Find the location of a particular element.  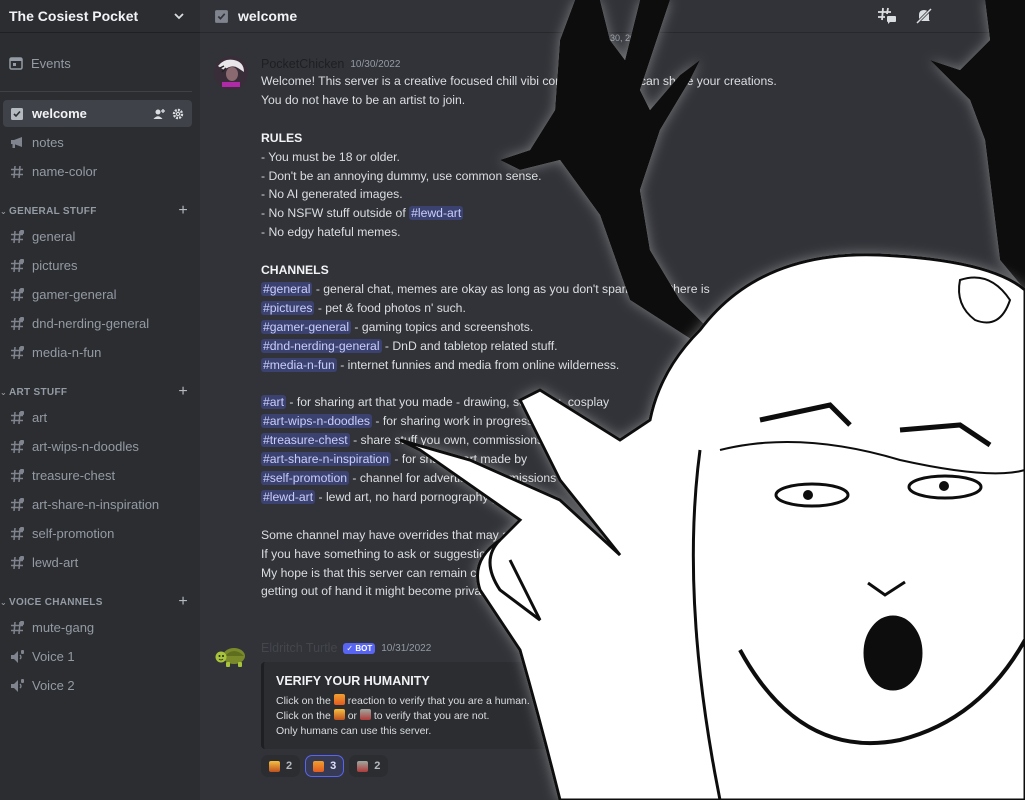

create-invite-icon is located at coordinates (159, 114).